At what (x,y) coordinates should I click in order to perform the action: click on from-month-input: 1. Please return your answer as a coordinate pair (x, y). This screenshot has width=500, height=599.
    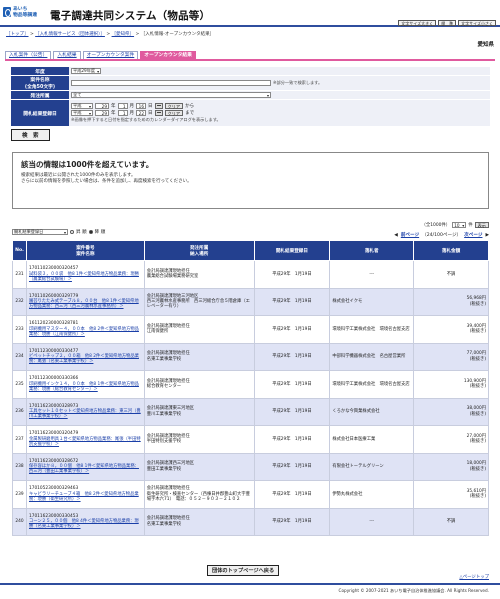
    Looking at the image, I should click on (122, 106).